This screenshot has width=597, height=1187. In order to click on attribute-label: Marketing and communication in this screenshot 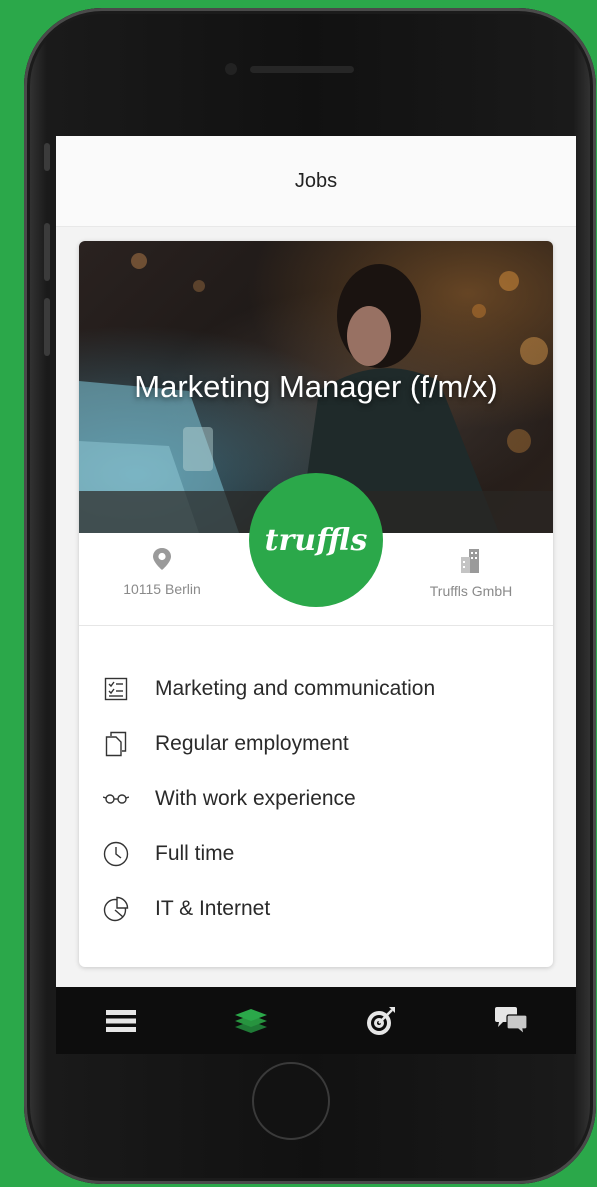, I will do `click(295, 688)`.